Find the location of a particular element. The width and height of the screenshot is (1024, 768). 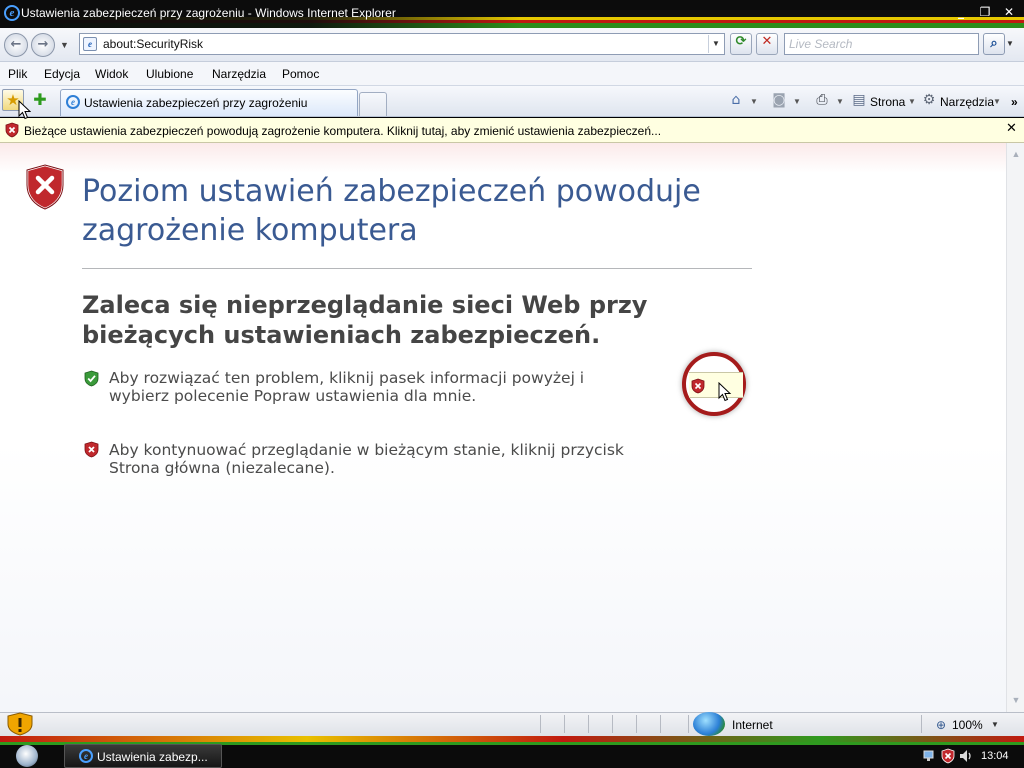

start-button is located at coordinates (27, 756).